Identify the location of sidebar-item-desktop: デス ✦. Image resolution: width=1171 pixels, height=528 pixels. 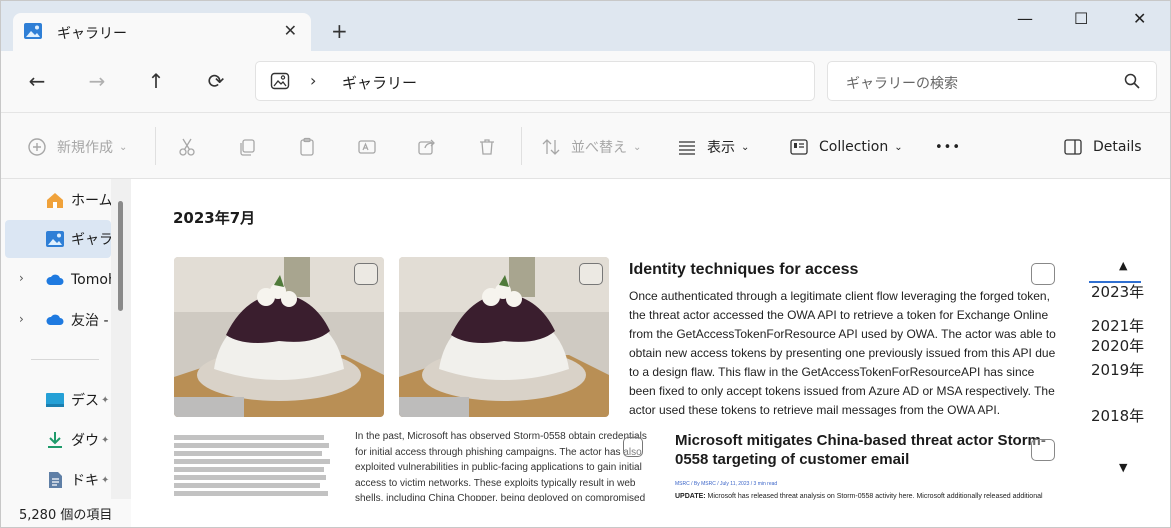
(56, 400).